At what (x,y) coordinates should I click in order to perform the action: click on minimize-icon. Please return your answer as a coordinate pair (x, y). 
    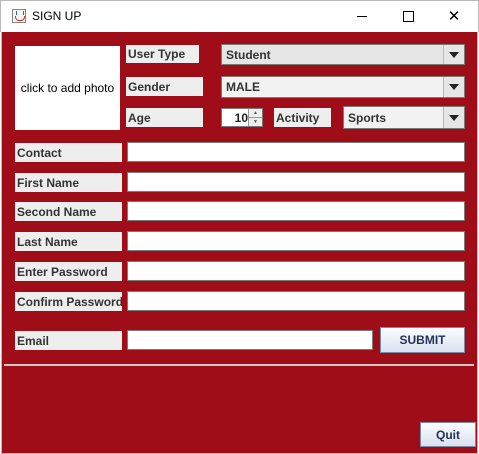
    Looking at the image, I should click on (362, 16).